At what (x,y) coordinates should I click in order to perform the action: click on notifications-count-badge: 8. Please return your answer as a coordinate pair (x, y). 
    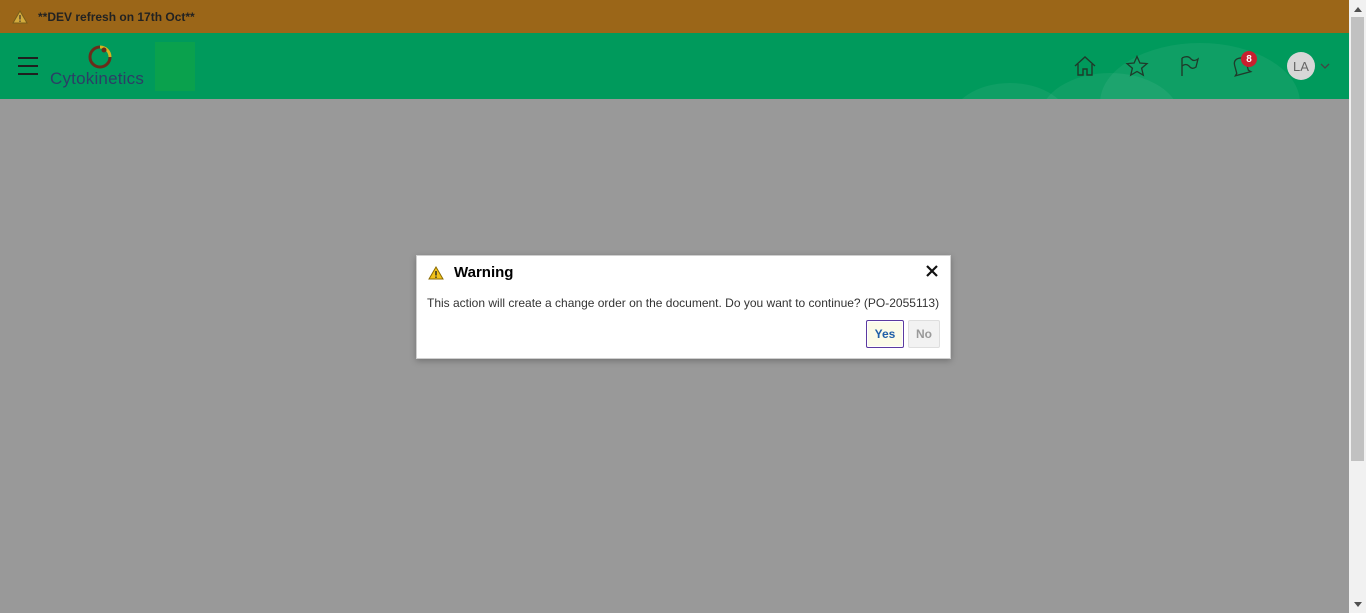
    Looking at the image, I should click on (1249, 59).